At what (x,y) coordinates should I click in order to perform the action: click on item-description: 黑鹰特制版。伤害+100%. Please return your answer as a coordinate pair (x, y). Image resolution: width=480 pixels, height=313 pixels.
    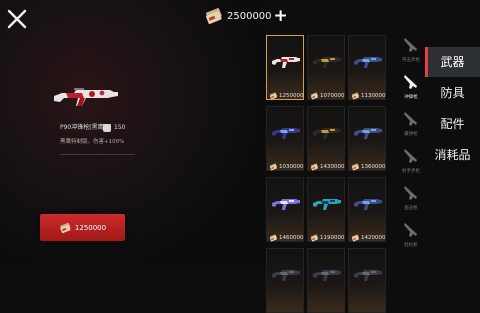
    Looking at the image, I should click on (92, 142).